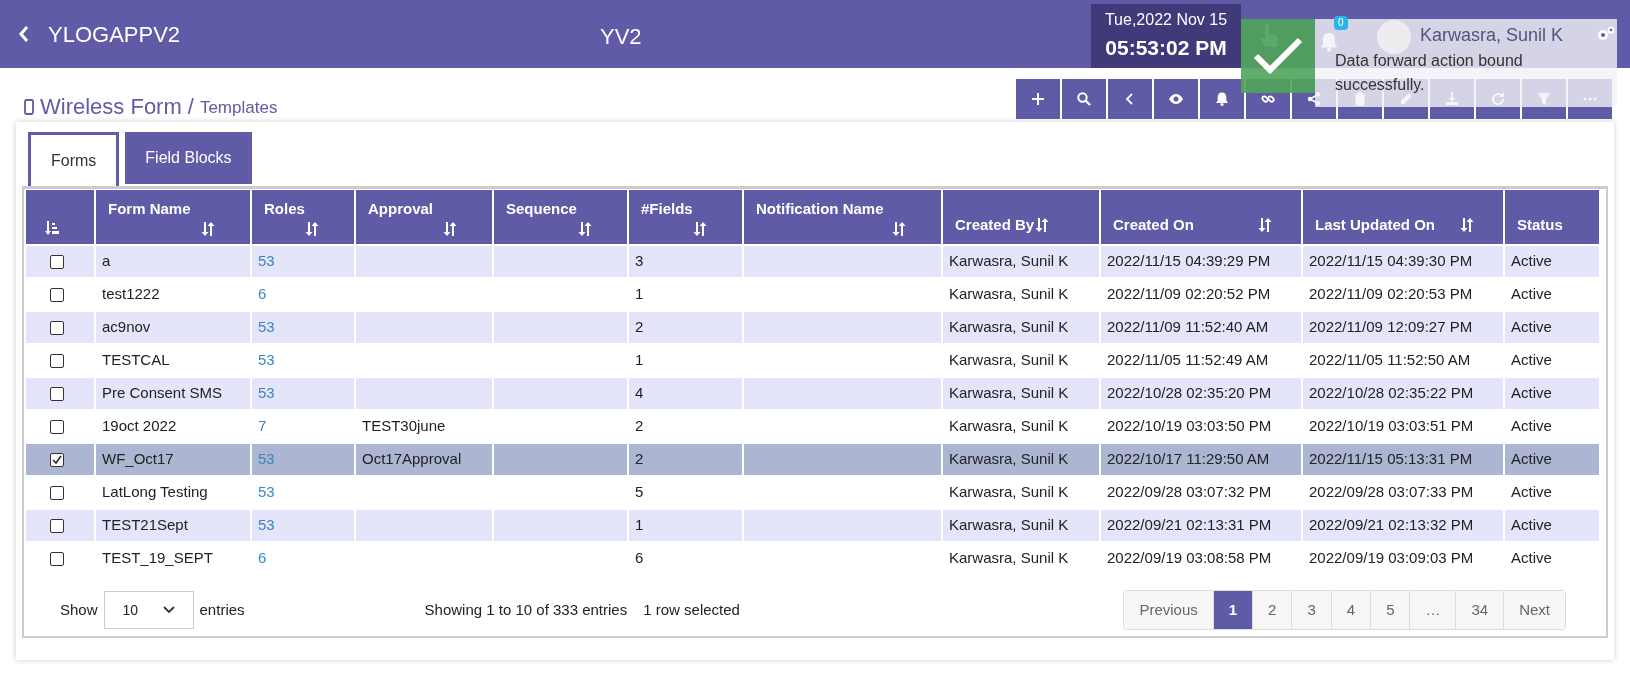 The image size is (1630, 695). I want to click on table-cell: TEST30june, so click(404, 426).